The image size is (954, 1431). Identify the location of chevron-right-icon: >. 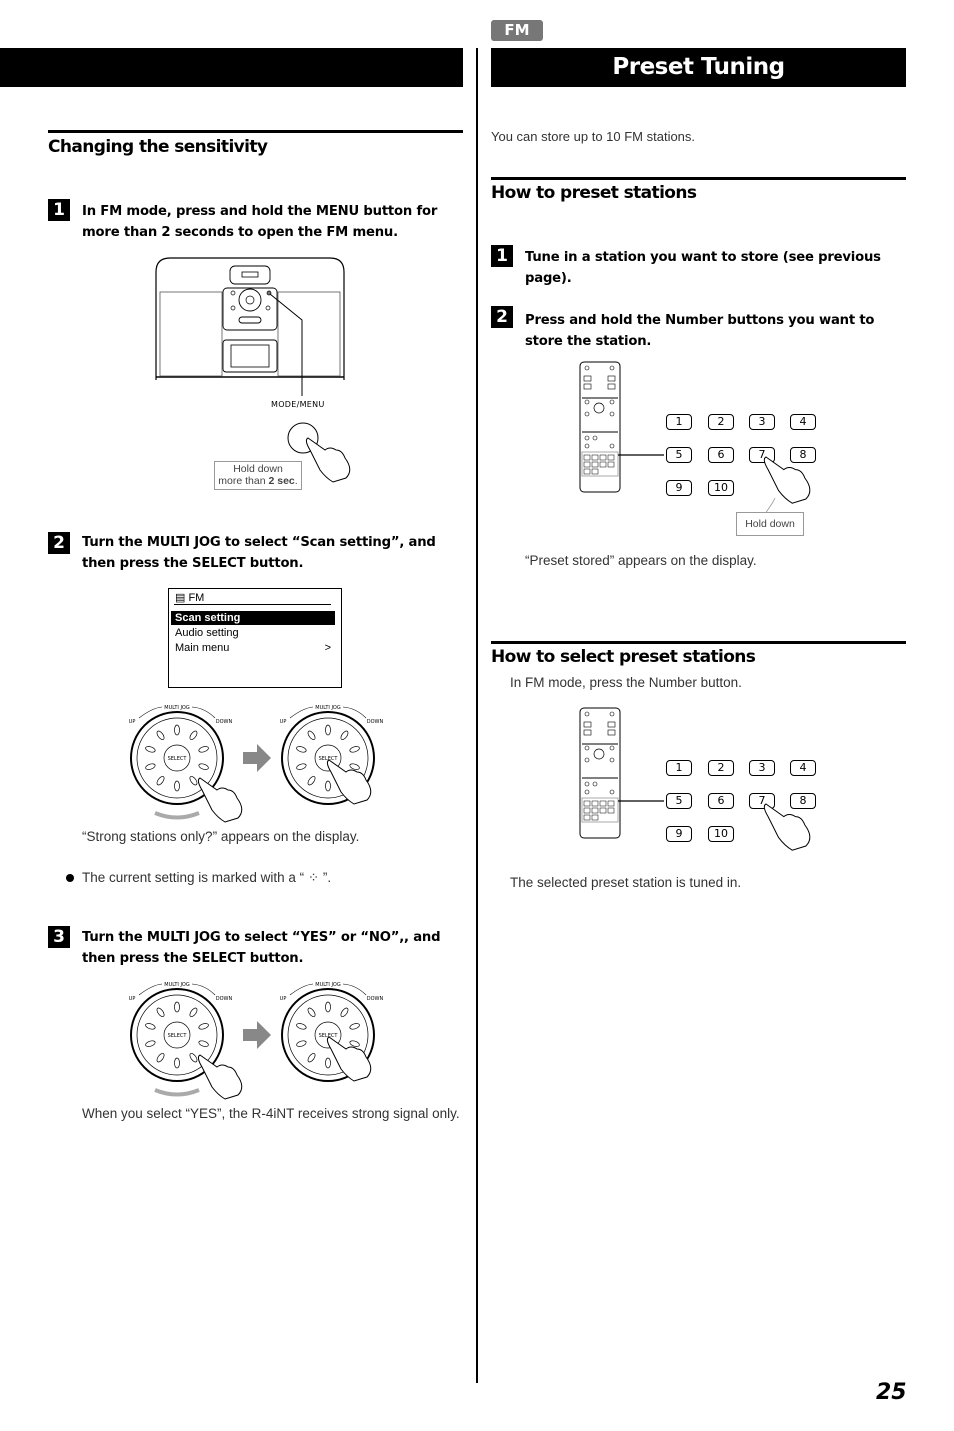
(327, 648).